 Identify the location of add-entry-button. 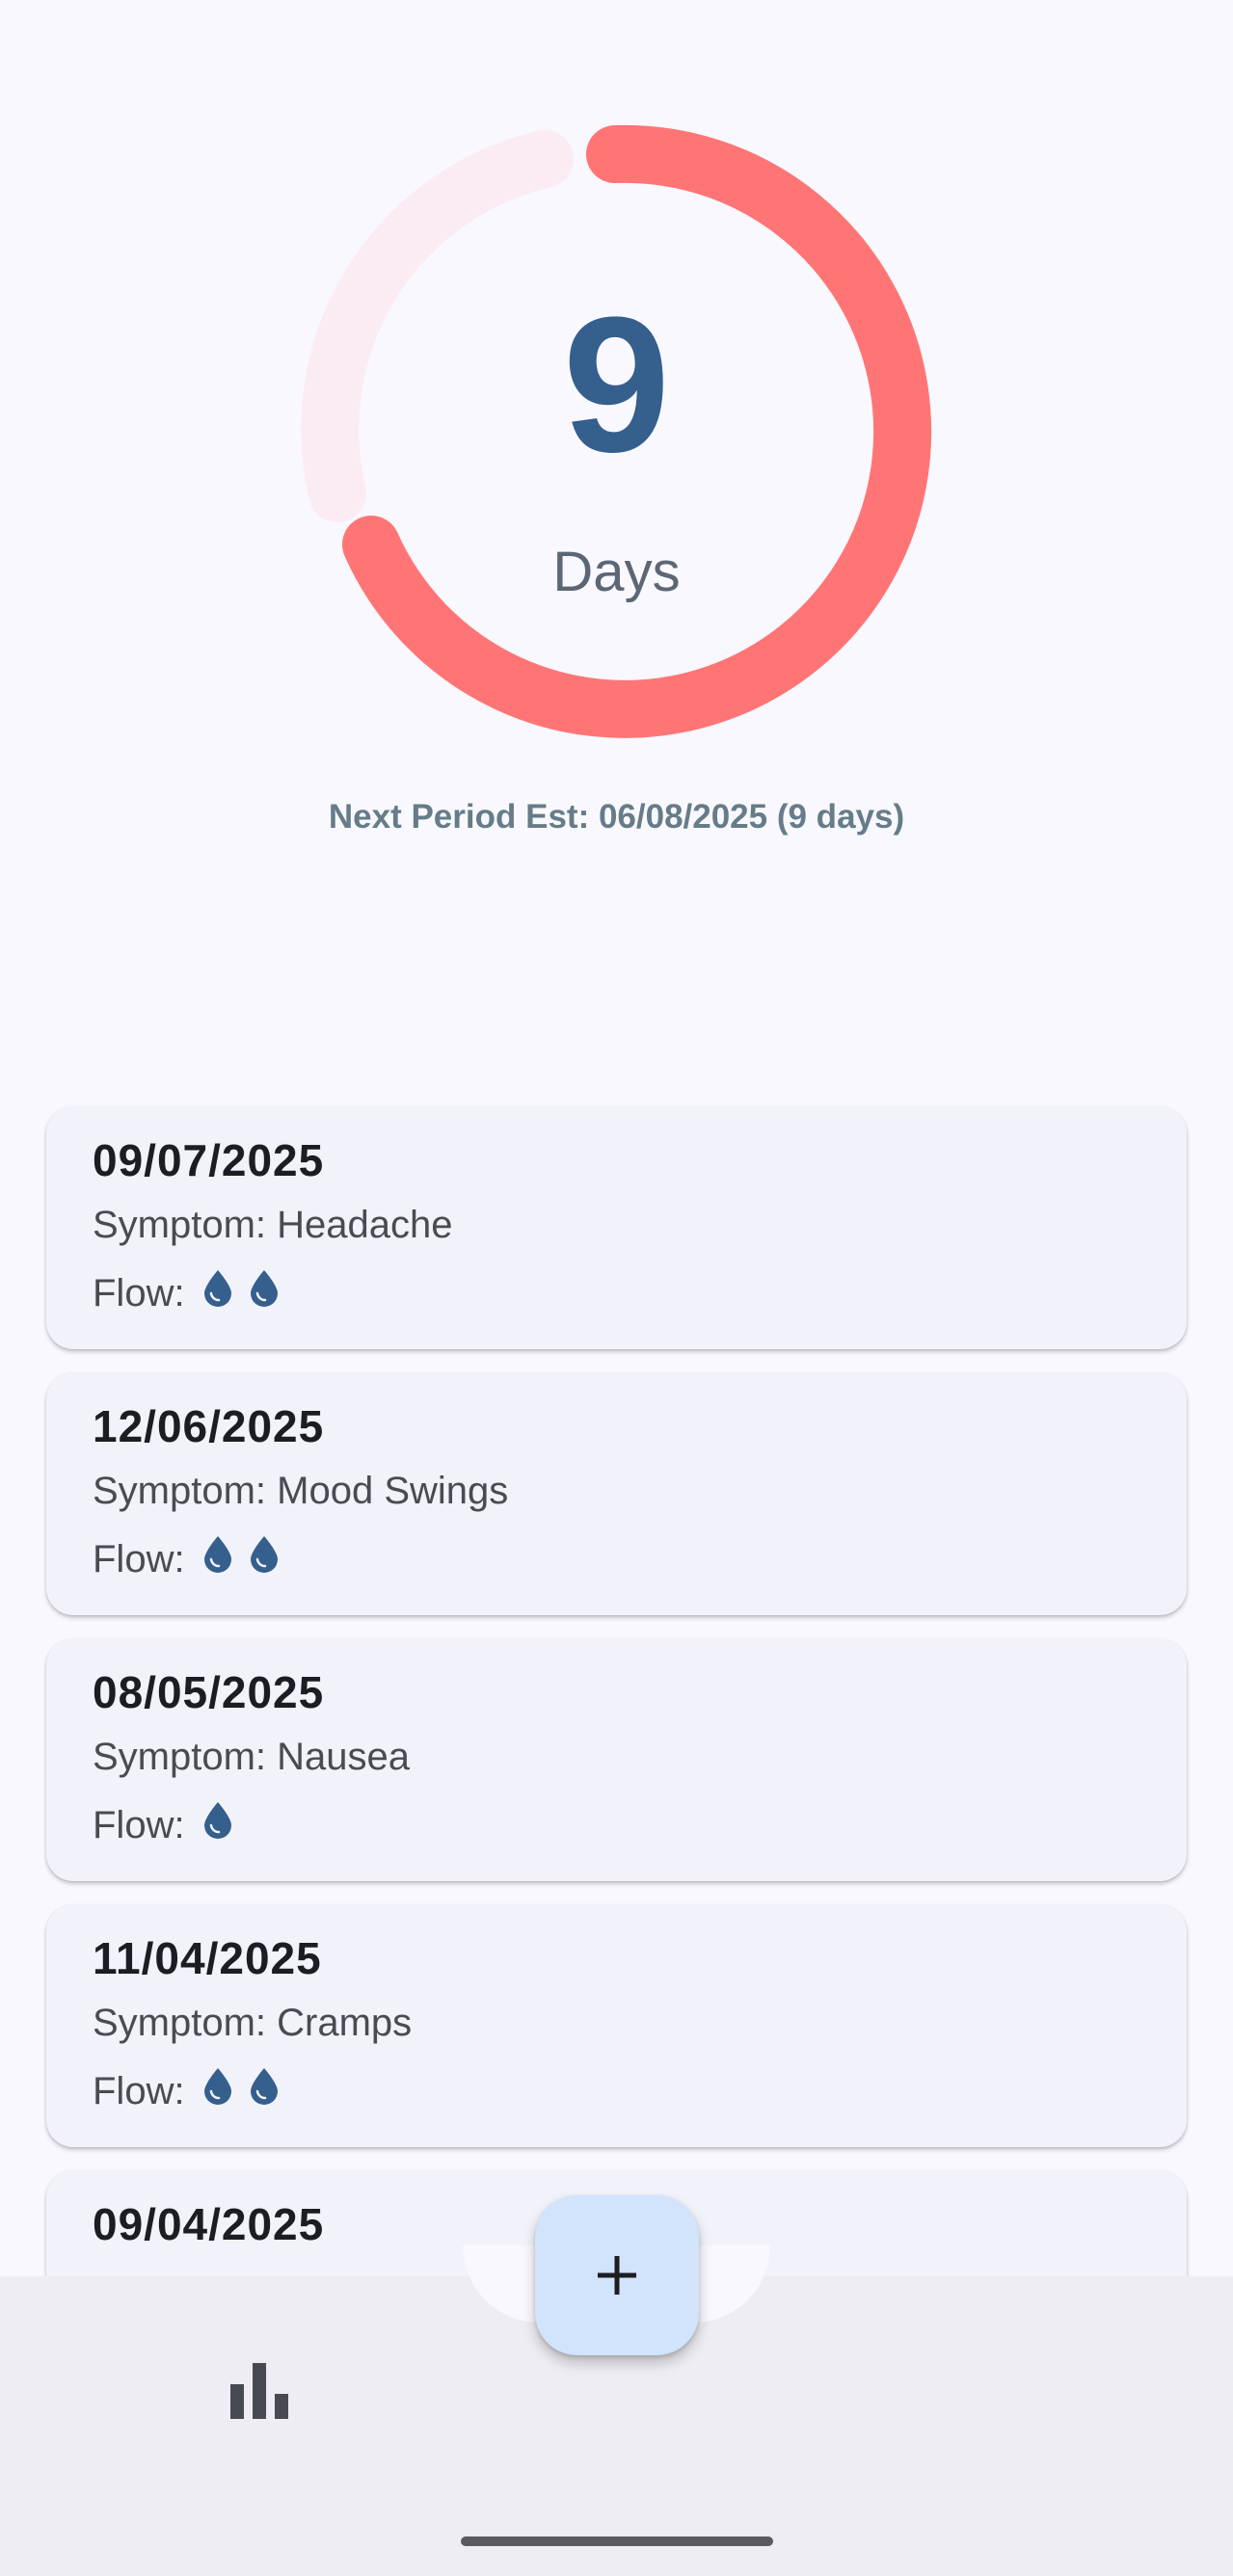
(617, 2275).